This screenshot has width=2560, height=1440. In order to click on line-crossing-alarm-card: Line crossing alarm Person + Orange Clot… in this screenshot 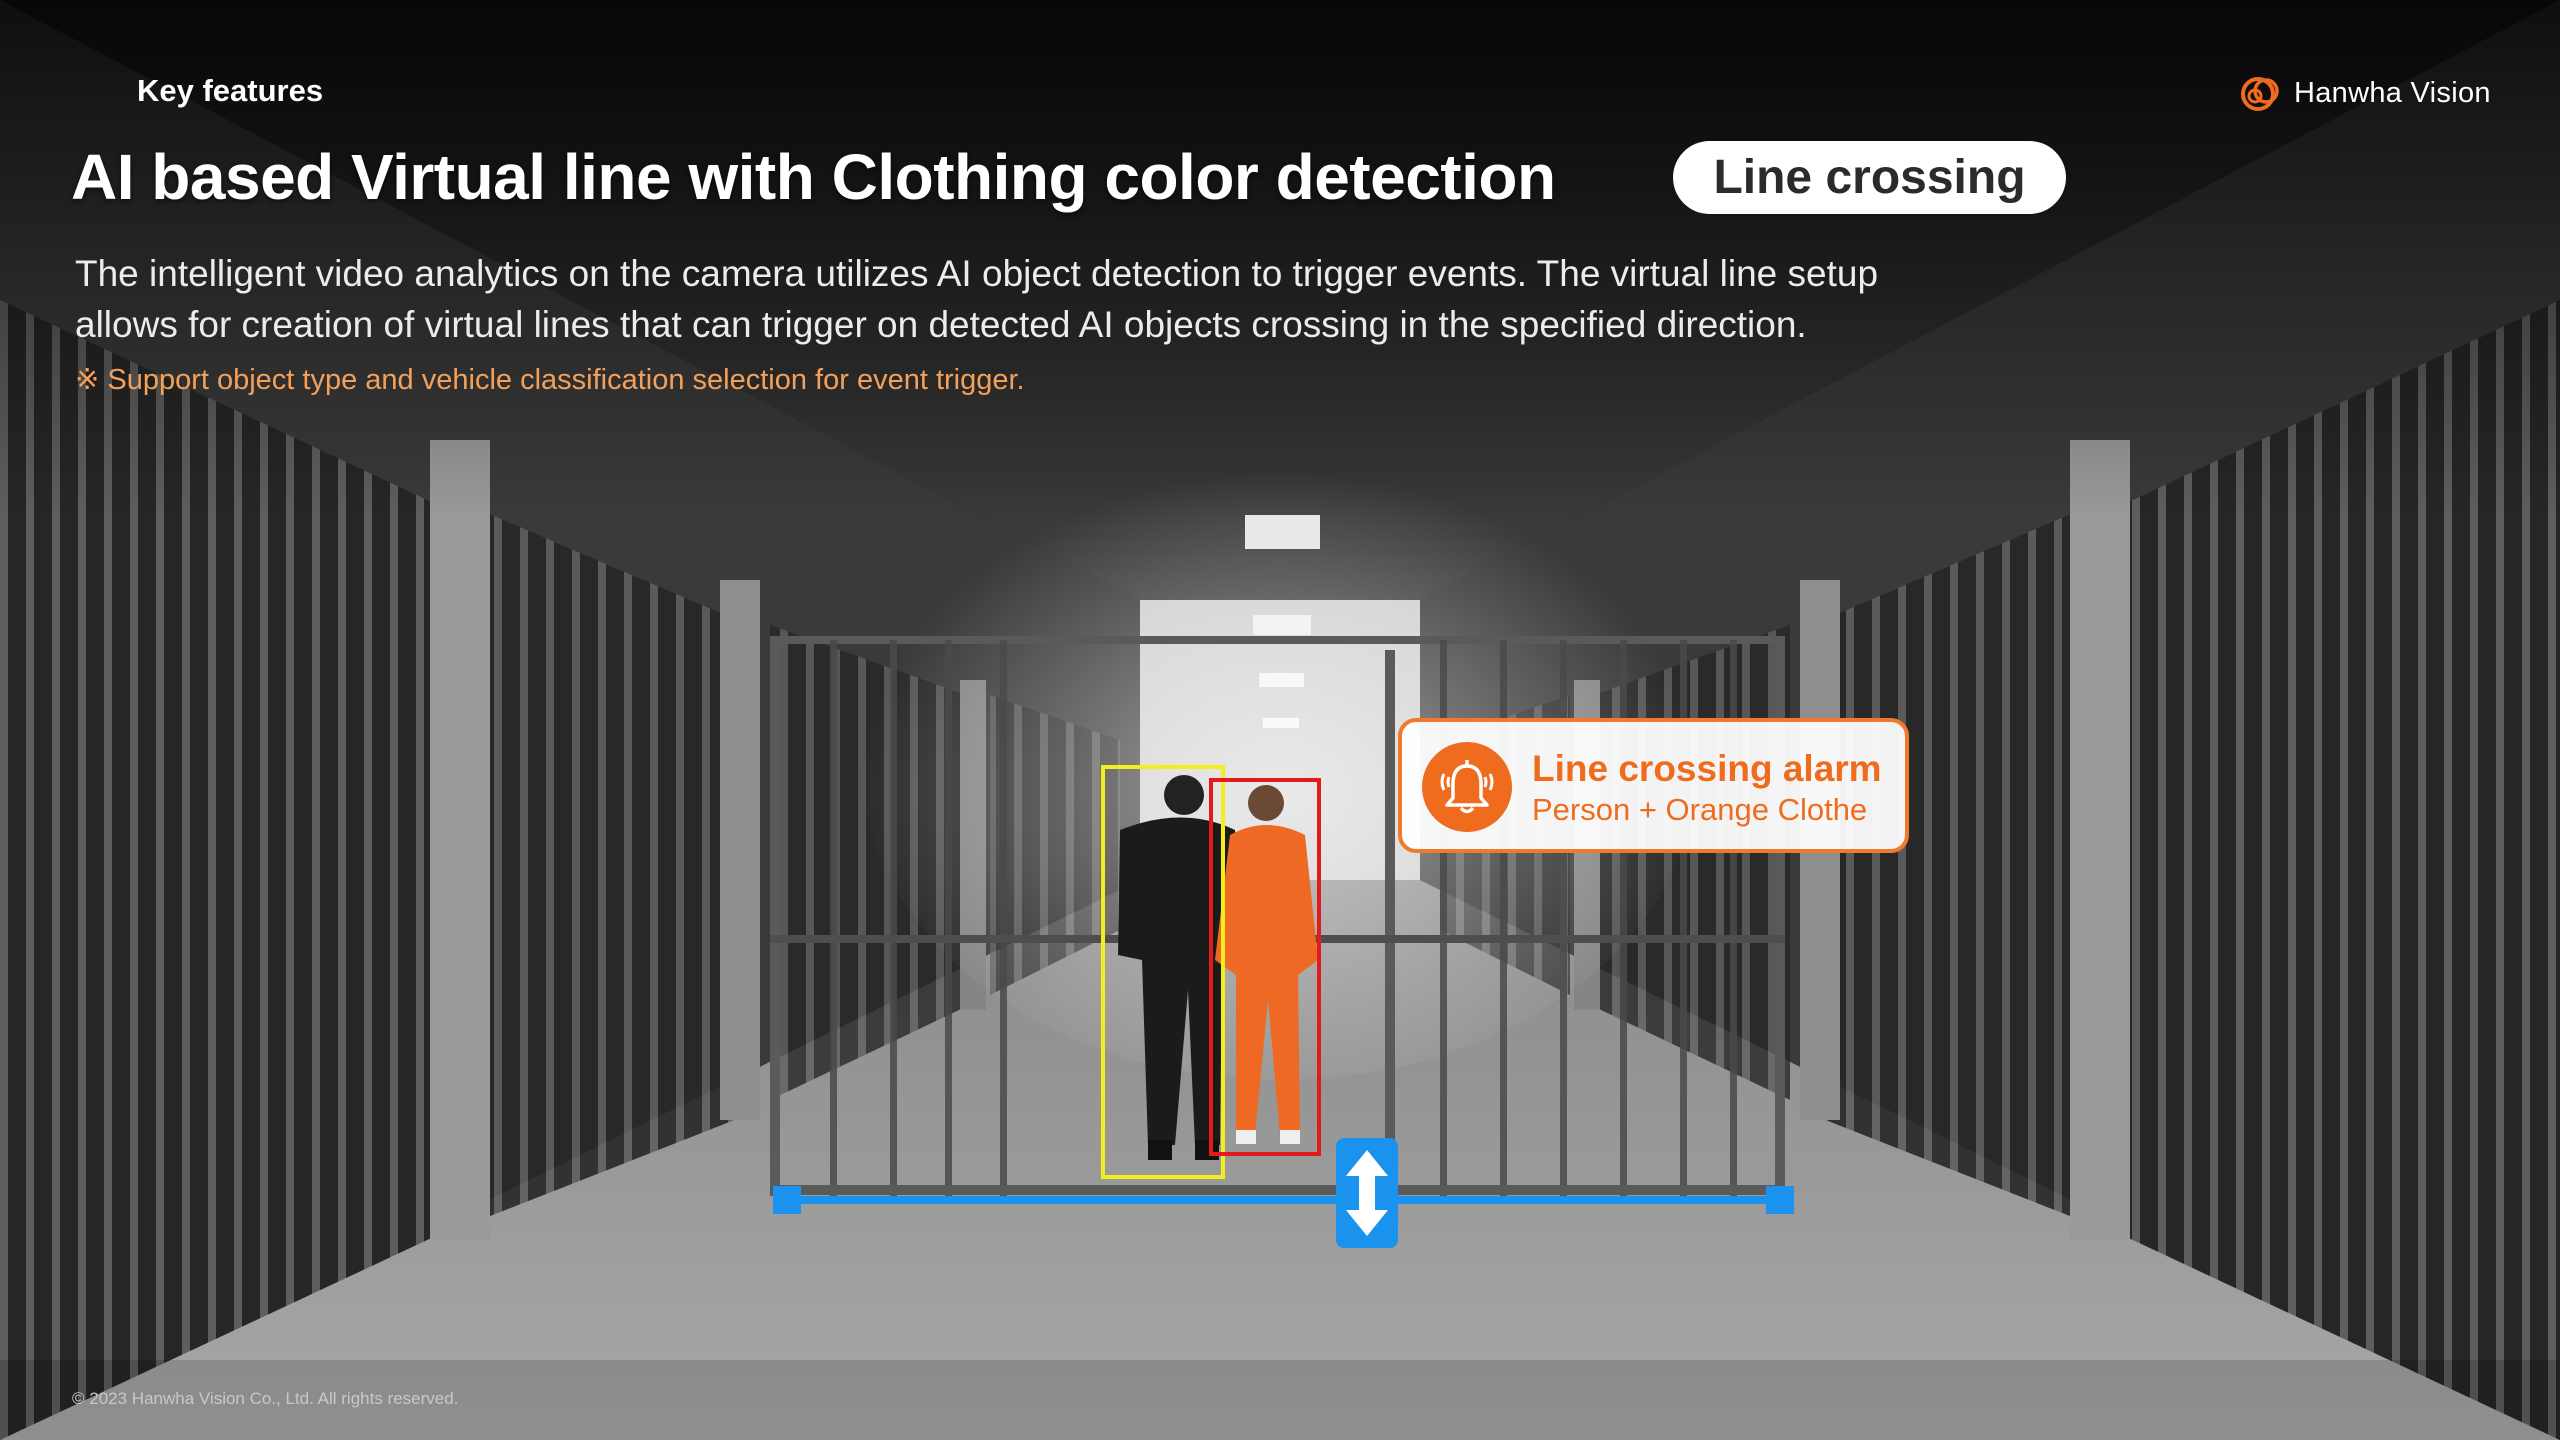, I will do `click(1653, 785)`.